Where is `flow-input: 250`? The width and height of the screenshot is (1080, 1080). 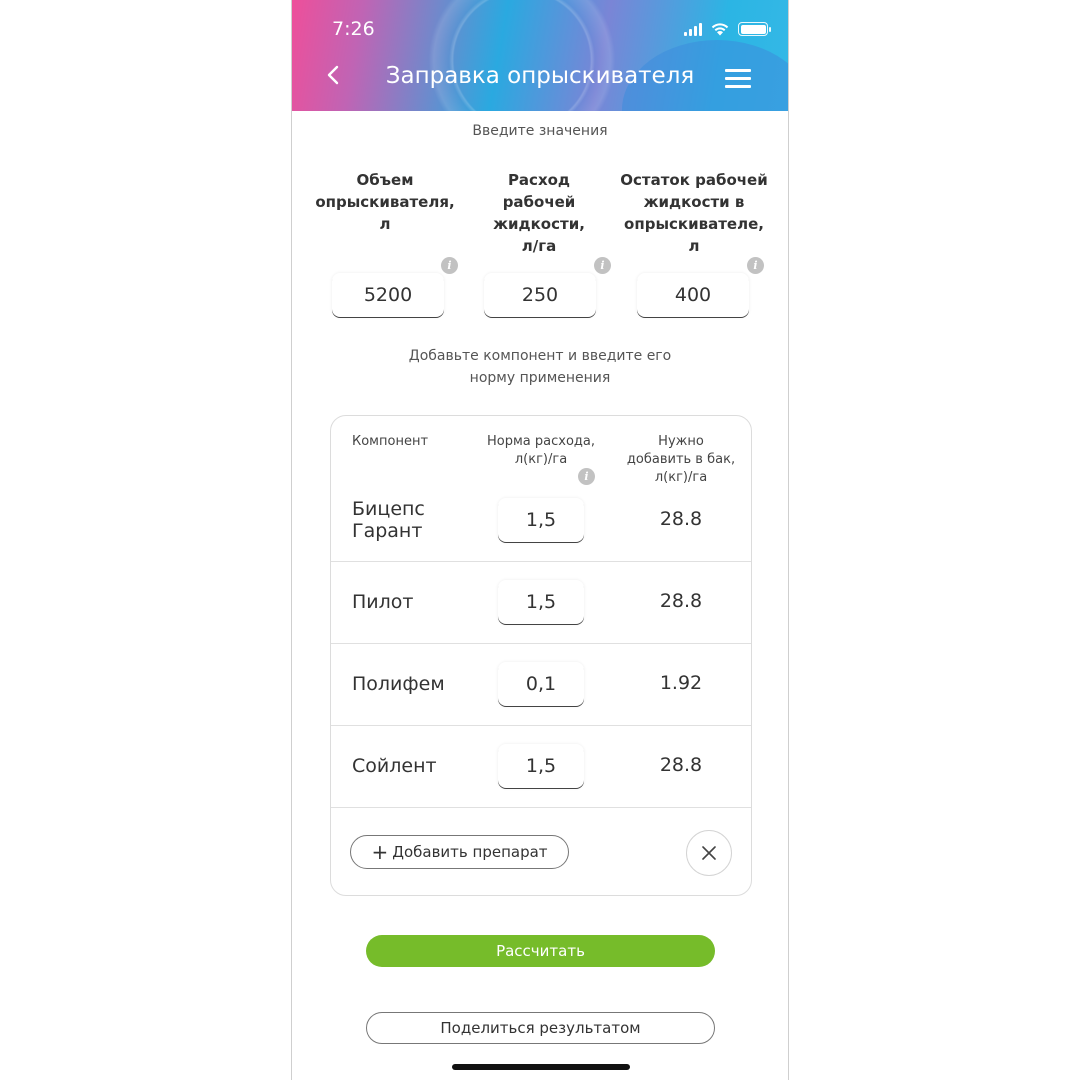
flow-input: 250 is located at coordinates (540, 295).